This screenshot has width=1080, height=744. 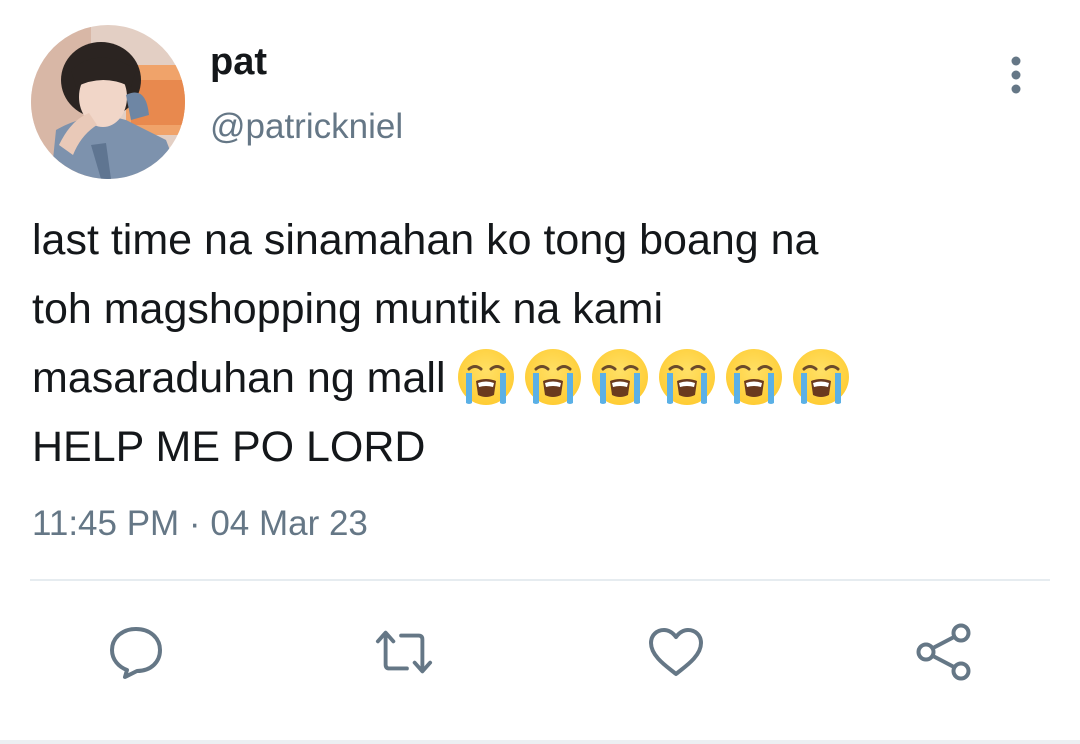 What do you see at coordinates (239, 378) in the screenshot?
I see `tweet-line-text: masaraduhan ng mall` at bounding box center [239, 378].